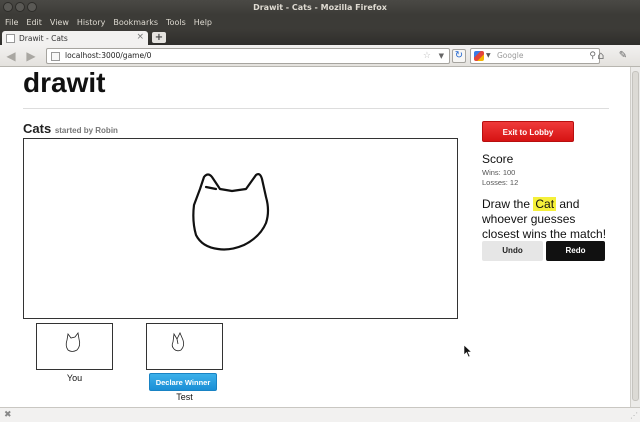  What do you see at coordinates (8, 415) in the screenshot?
I see `close-icon: ✖` at bounding box center [8, 415].